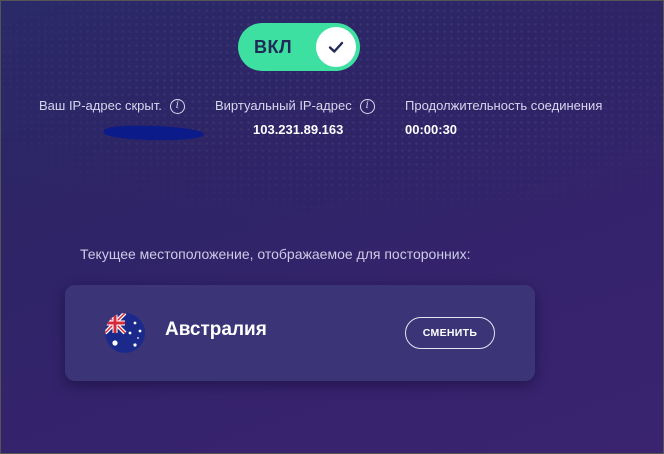 The height and width of the screenshot is (454, 664). What do you see at coordinates (100, 105) in the screenshot?
I see `ip-hidden-label: Ваш IP-адрес скрыт.` at bounding box center [100, 105].